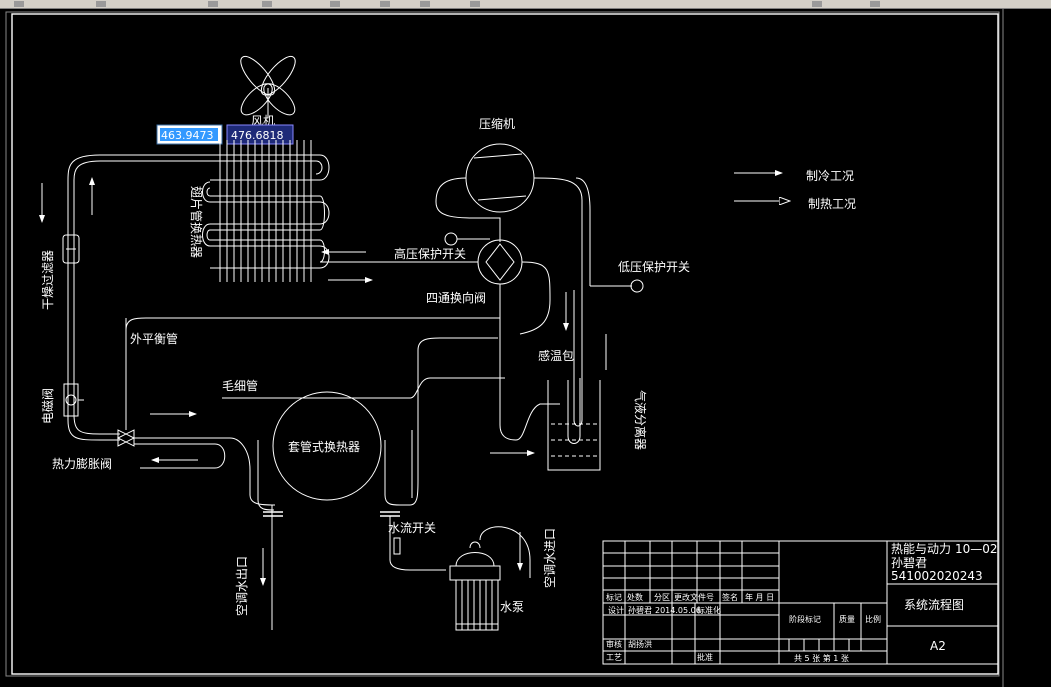 Image resolution: width=1051 pixels, height=687 pixels. What do you see at coordinates (500, 262) in the screenshot?
I see `four-way-valve-icon` at bounding box center [500, 262].